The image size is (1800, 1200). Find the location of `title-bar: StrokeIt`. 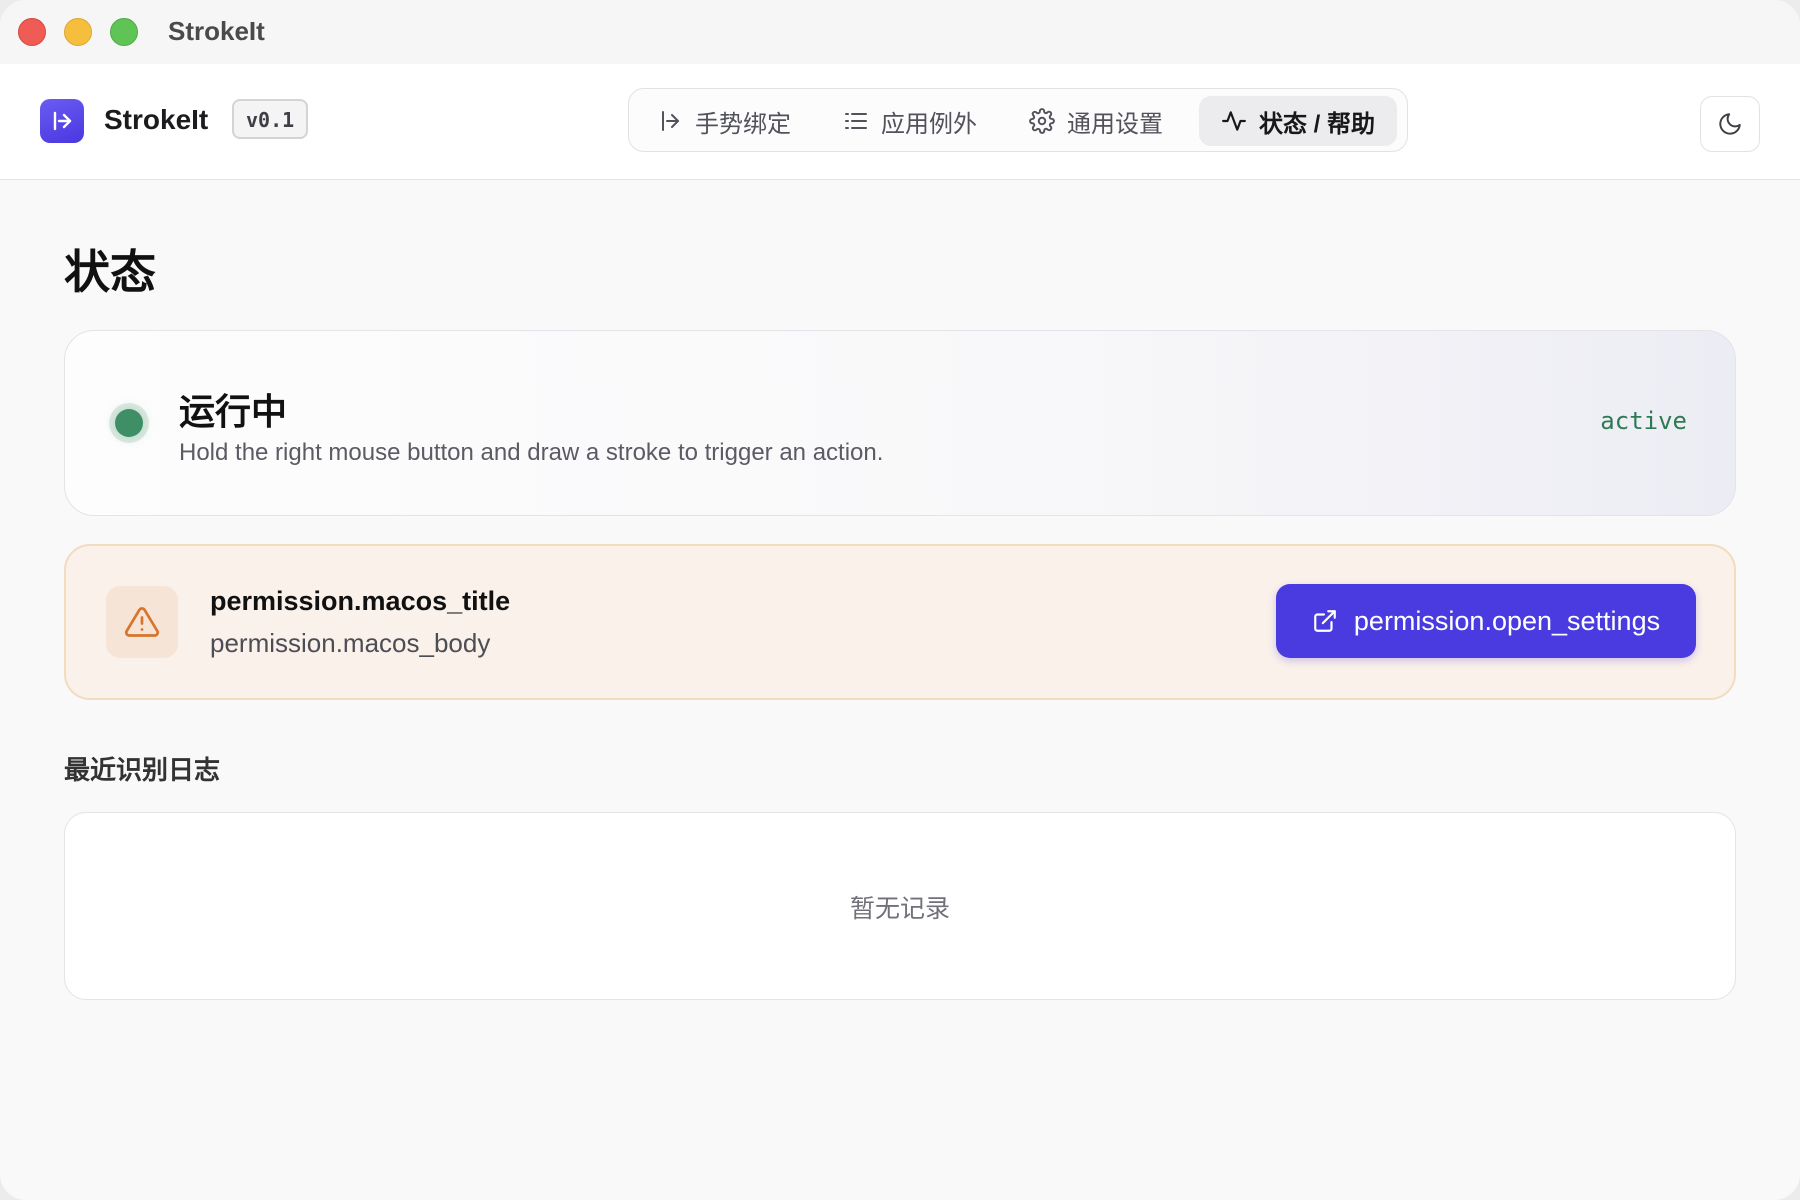

title-bar: StrokeIt is located at coordinates (900, 32).